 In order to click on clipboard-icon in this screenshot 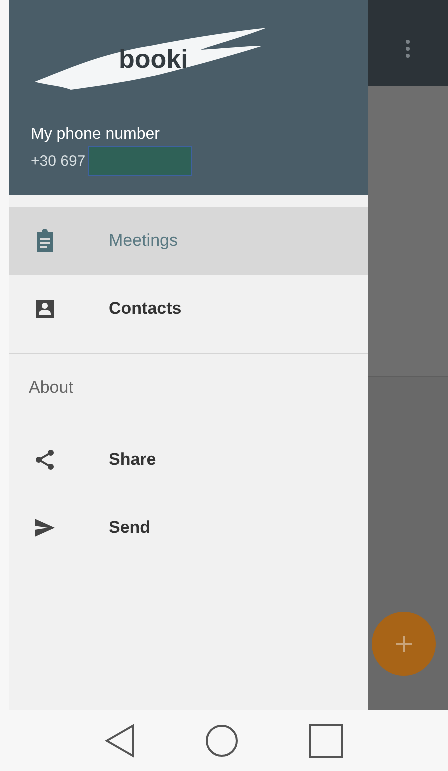, I will do `click(45, 241)`.